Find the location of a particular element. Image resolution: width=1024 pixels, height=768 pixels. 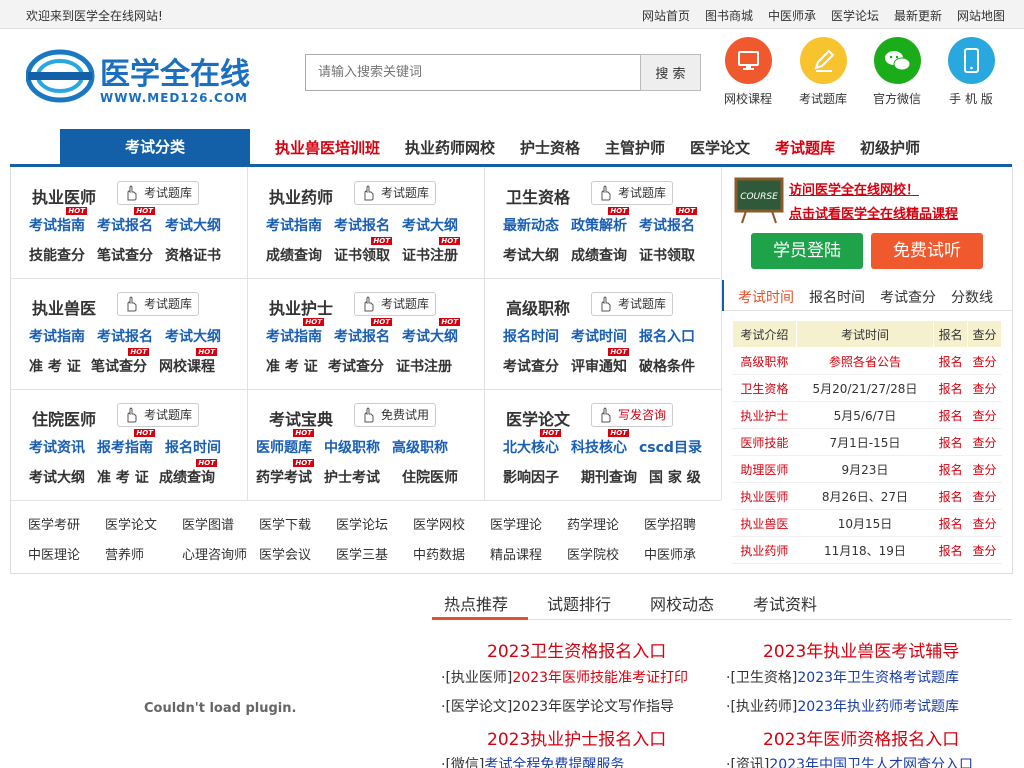

footer-category-link: 中医师承 is located at coordinates (670, 553).